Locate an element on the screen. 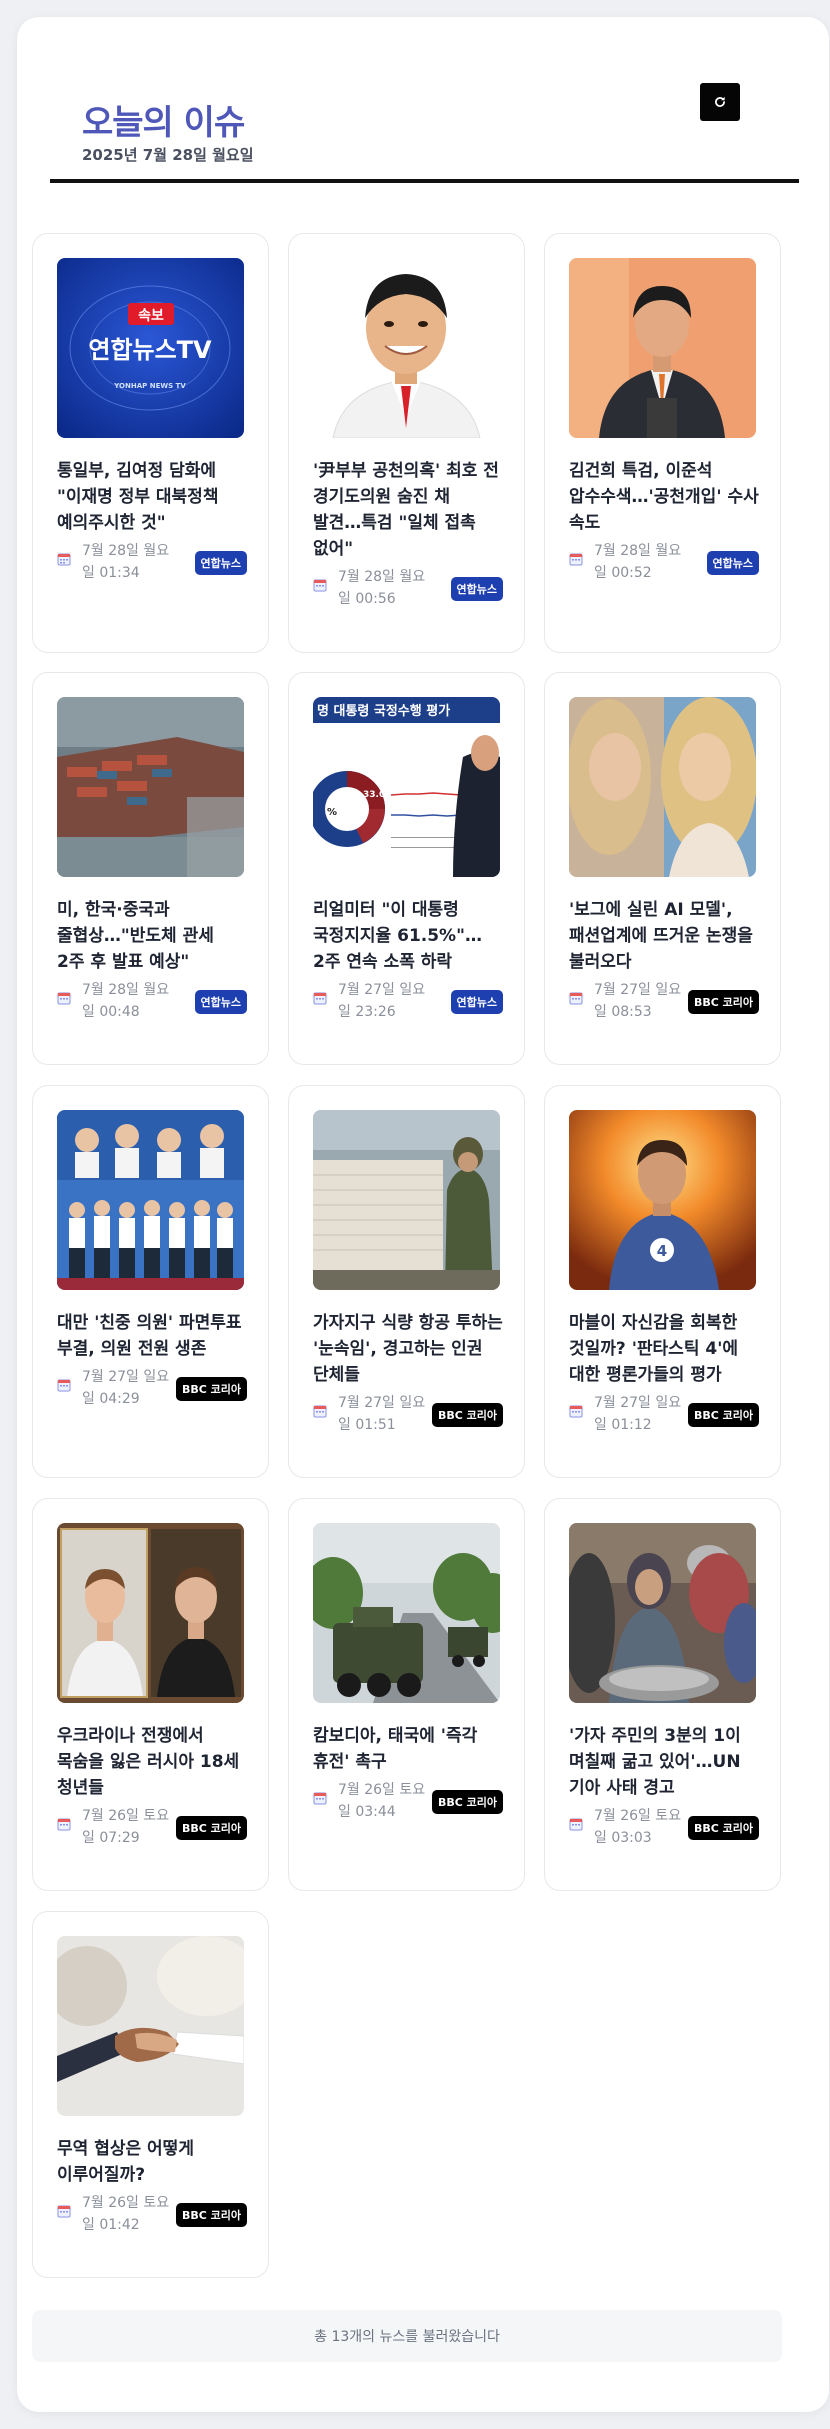  news-meta: 7월 26일 토요일 01:42 BBC 코리아 is located at coordinates (152, 2214).